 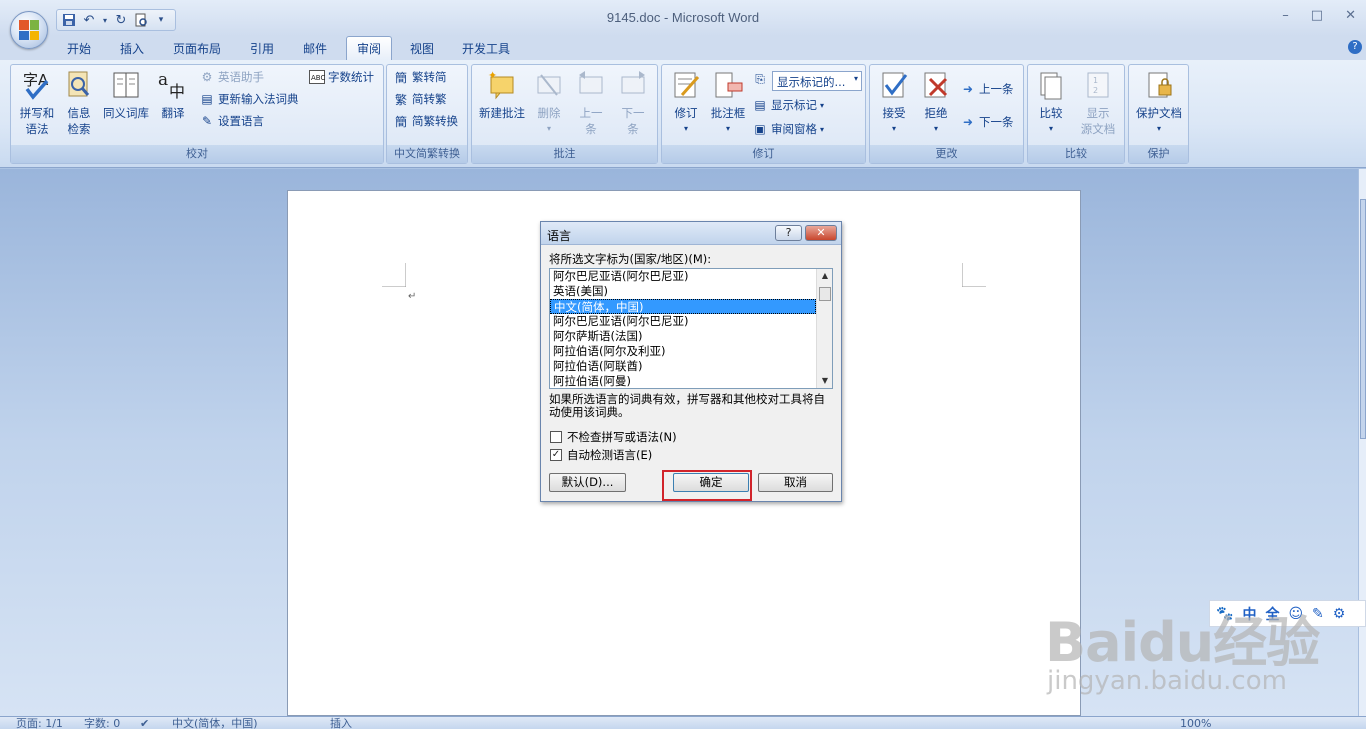 I want to click on previous-change-button: ➜ 上一条, so click(x=987, y=89).